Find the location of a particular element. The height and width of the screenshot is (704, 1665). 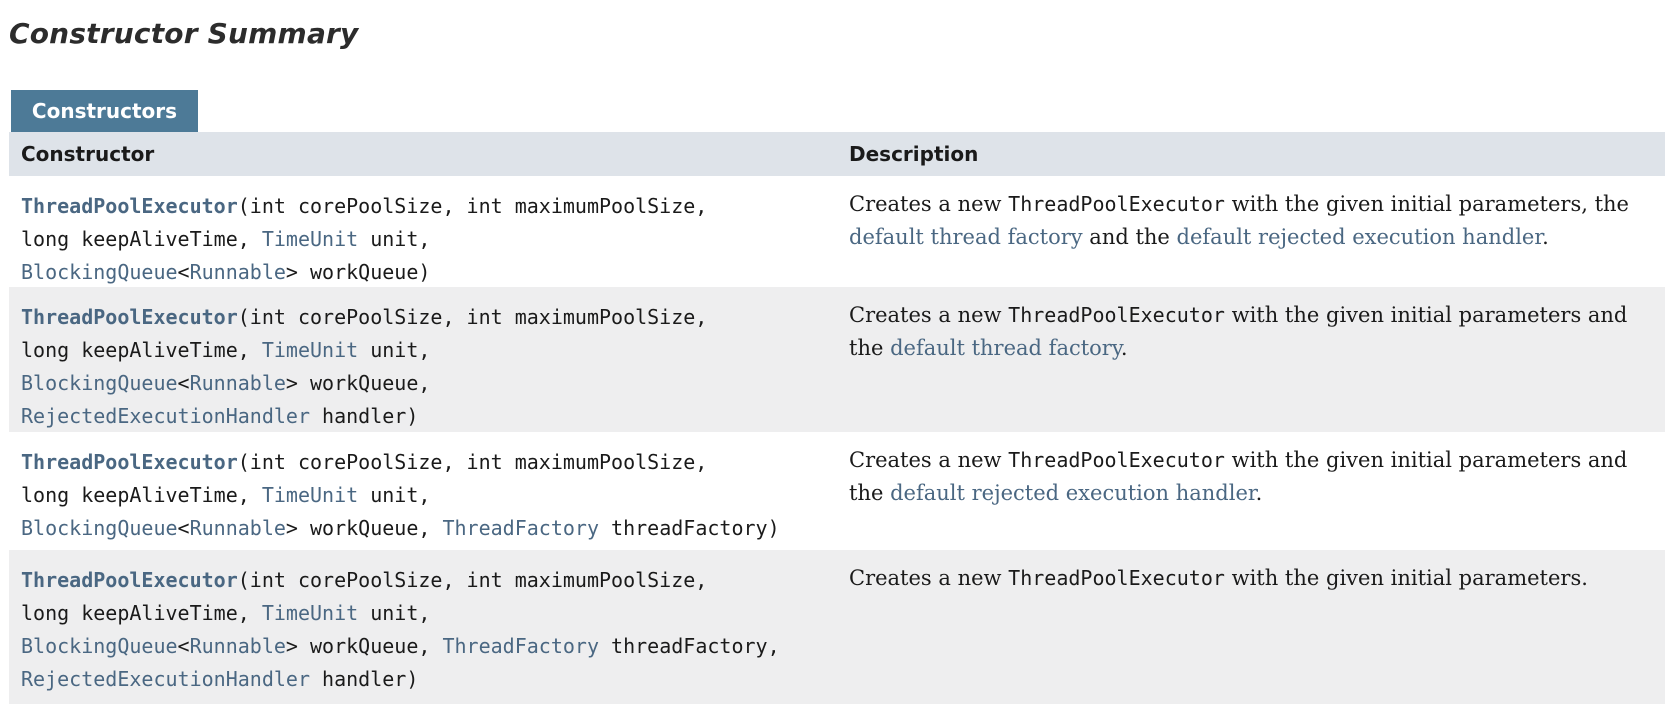

sig-text: threadFactory) is located at coordinates (689, 528).